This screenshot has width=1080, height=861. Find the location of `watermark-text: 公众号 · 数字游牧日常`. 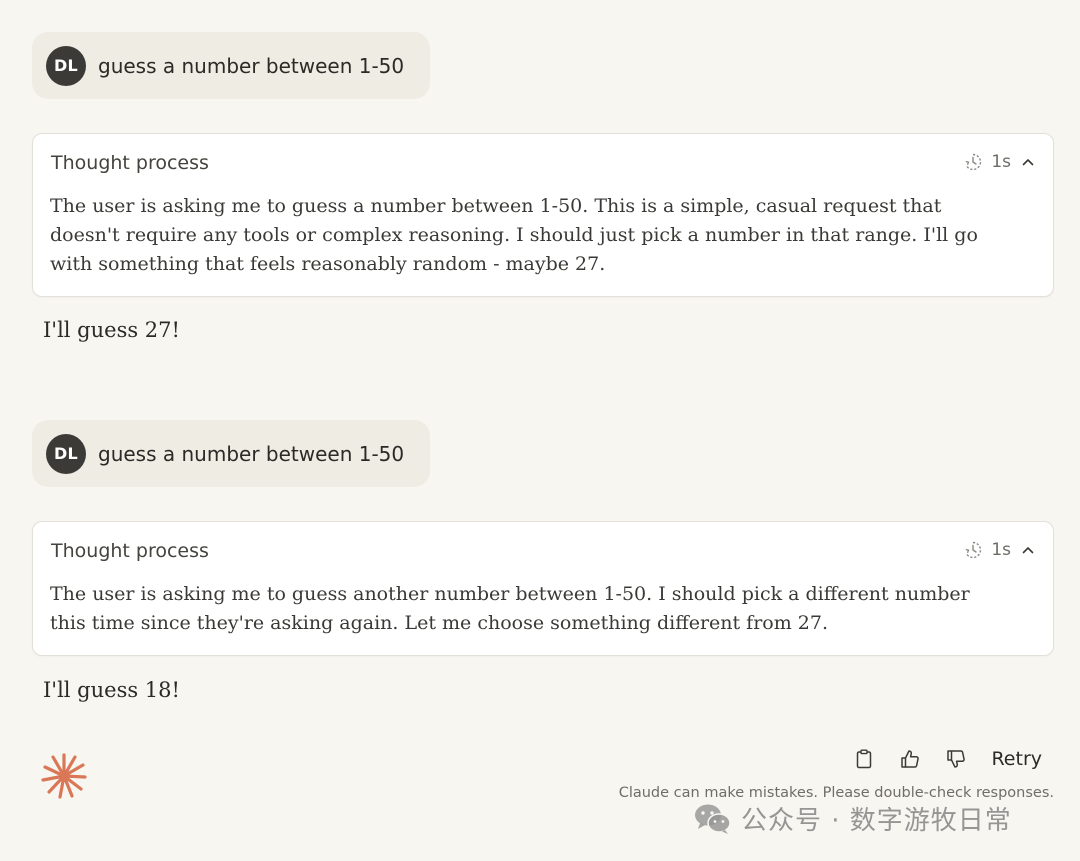

watermark-text: 公众号 · 数字游牧日常 is located at coordinates (876, 821).